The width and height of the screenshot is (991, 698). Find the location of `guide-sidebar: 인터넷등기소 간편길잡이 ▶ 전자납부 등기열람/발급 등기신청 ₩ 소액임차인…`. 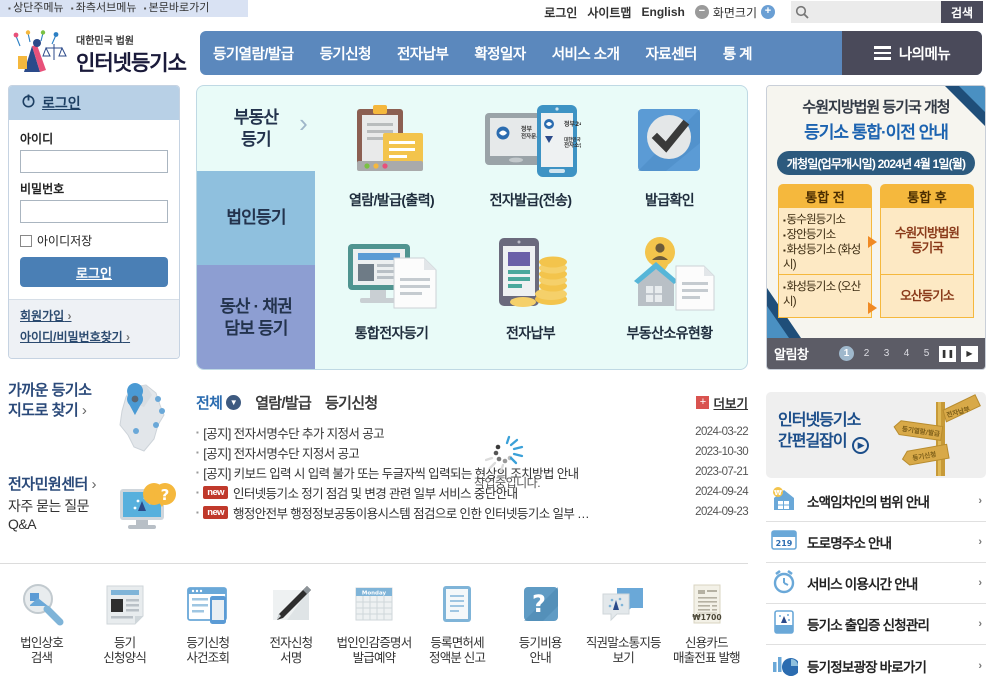

guide-sidebar: 인터넷등기소 간편길잡이 ▶ 전자납부 등기열람/발급 등기신청 ₩ 소액임차인… is located at coordinates (876, 539).